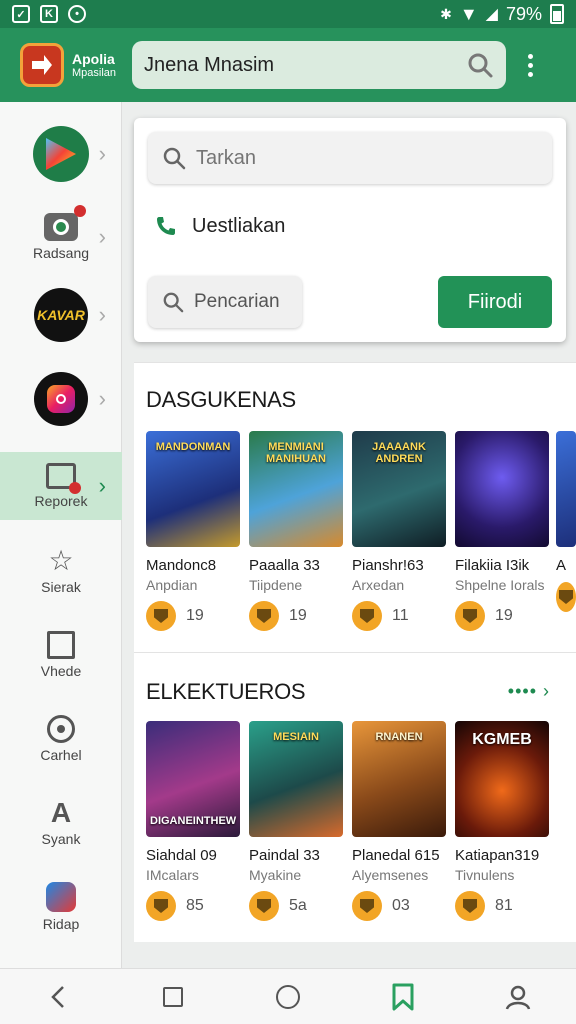  What do you see at coordinates (296, 779) in the screenshot?
I see `game-thumbnail: MESIAIN` at bounding box center [296, 779].